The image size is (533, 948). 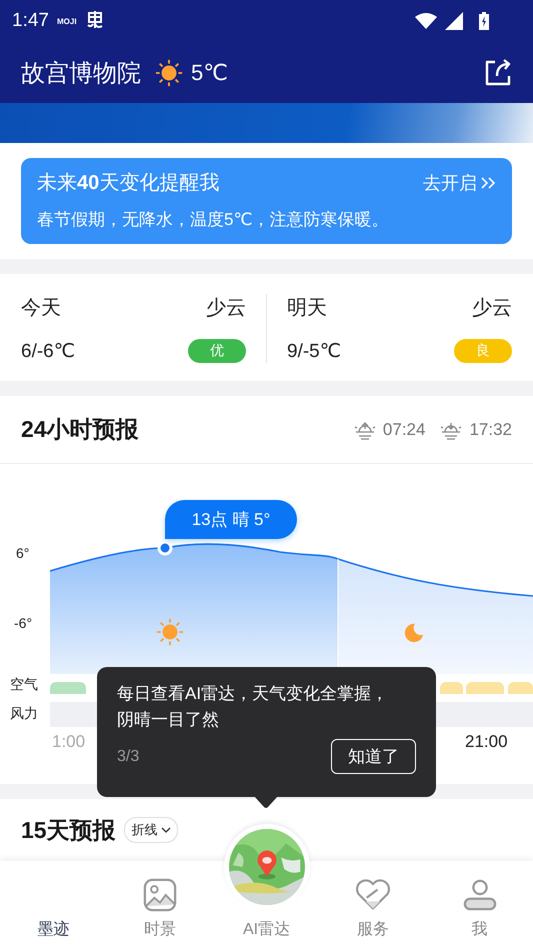 What do you see at coordinates (24, 714) in the screenshot?
I see `row-label: 风力` at bounding box center [24, 714].